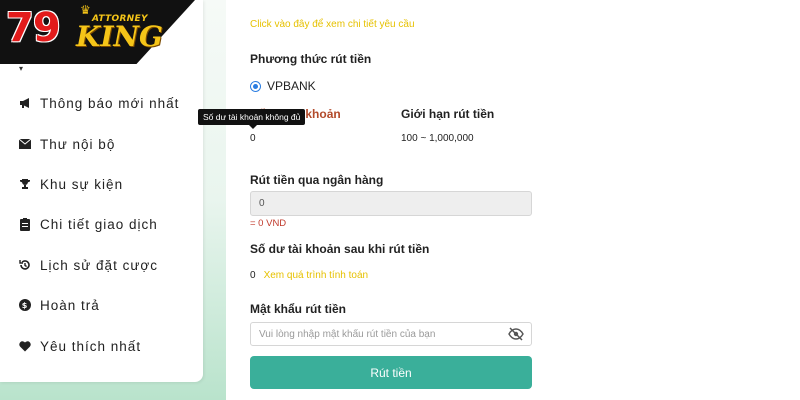 The height and width of the screenshot is (400, 800). What do you see at coordinates (99, 265) in the screenshot?
I see `sidebar-item-label: Lịch sử đặt cược` at bounding box center [99, 265].